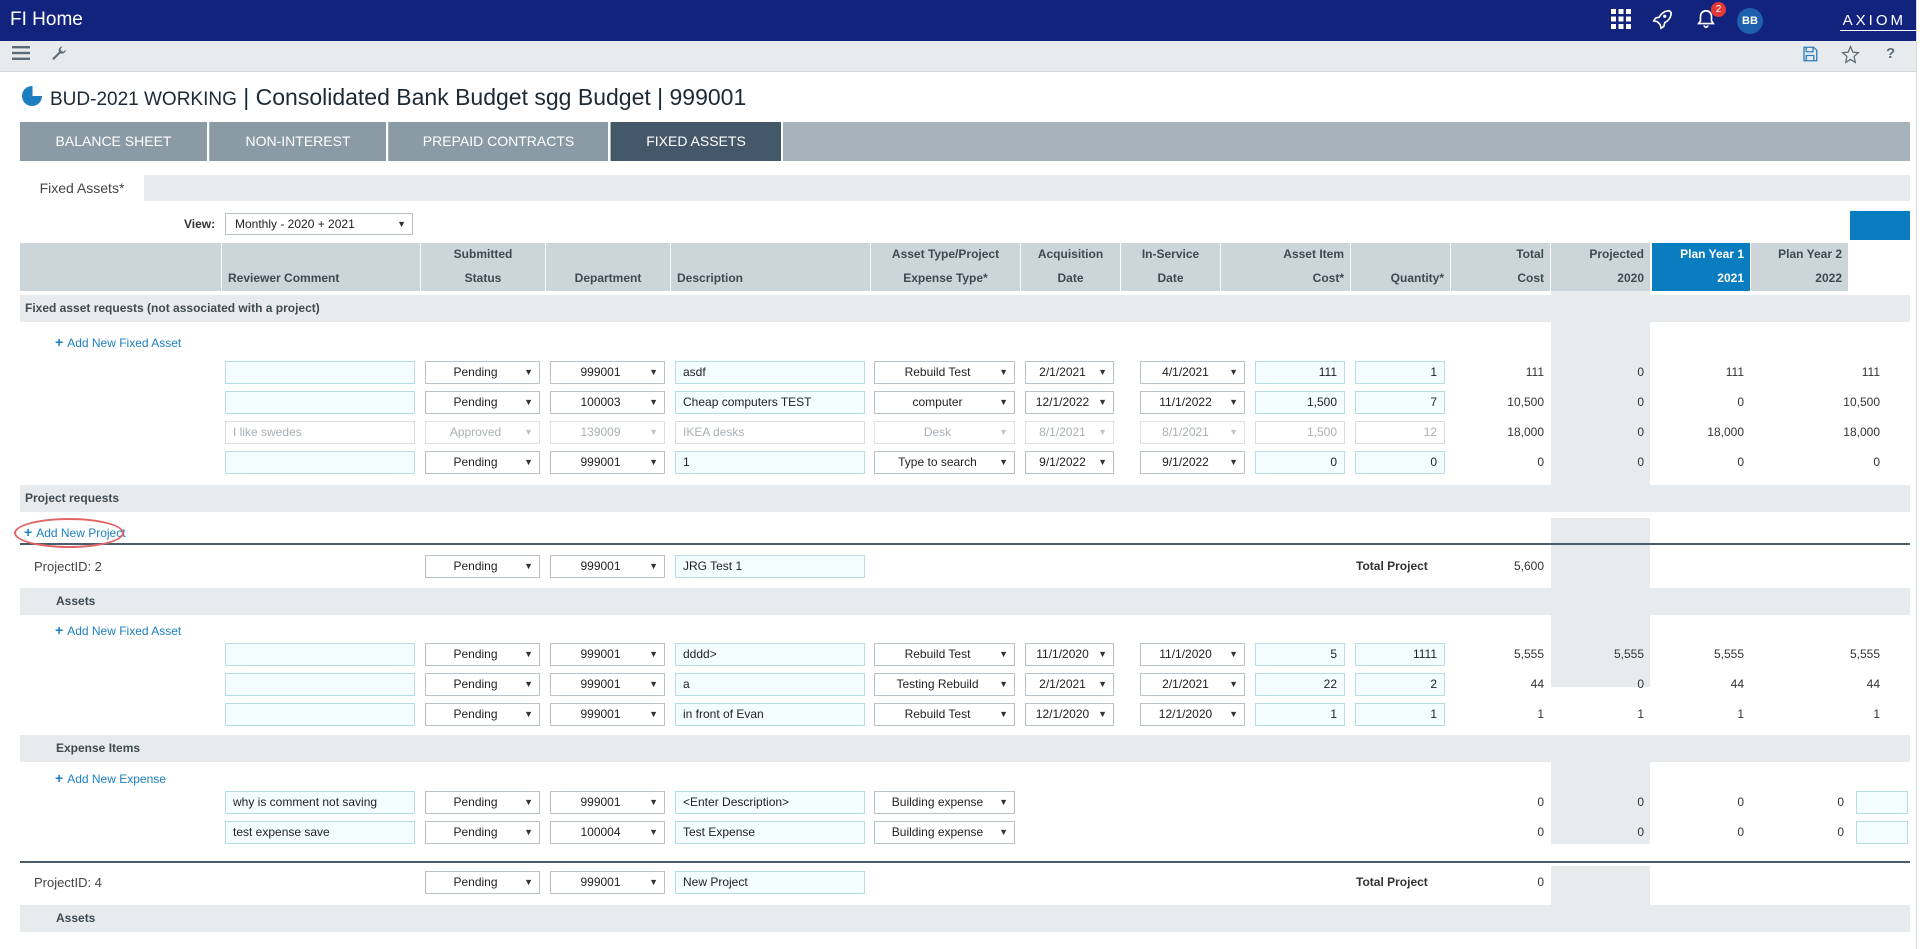 The width and height of the screenshot is (1920, 949). I want to click on hamburger-menu-icon, so click(21, 56).